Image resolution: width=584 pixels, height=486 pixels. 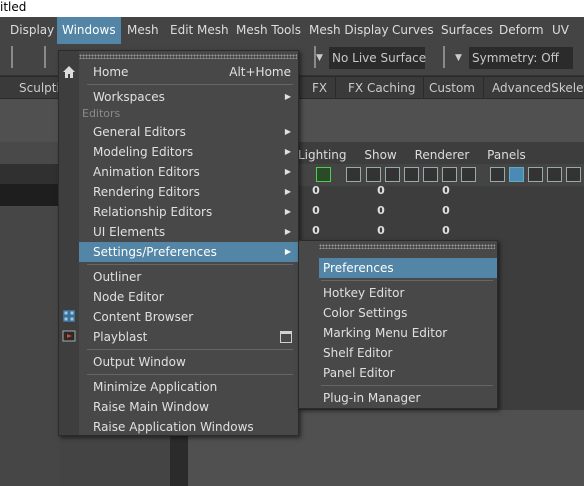 I want to click on resolution-gate-icon, so click(x=392, y=174).